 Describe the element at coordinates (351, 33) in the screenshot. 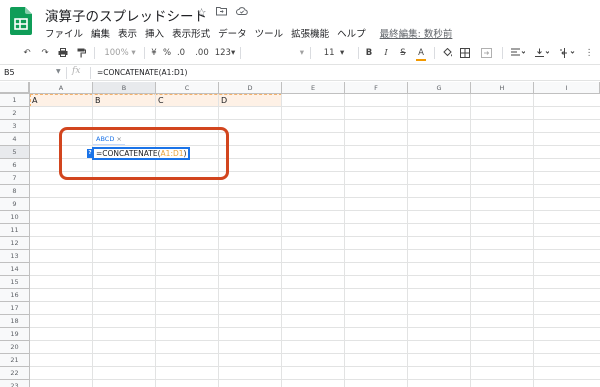

I see `menu-help: ヘルプ` at that location.